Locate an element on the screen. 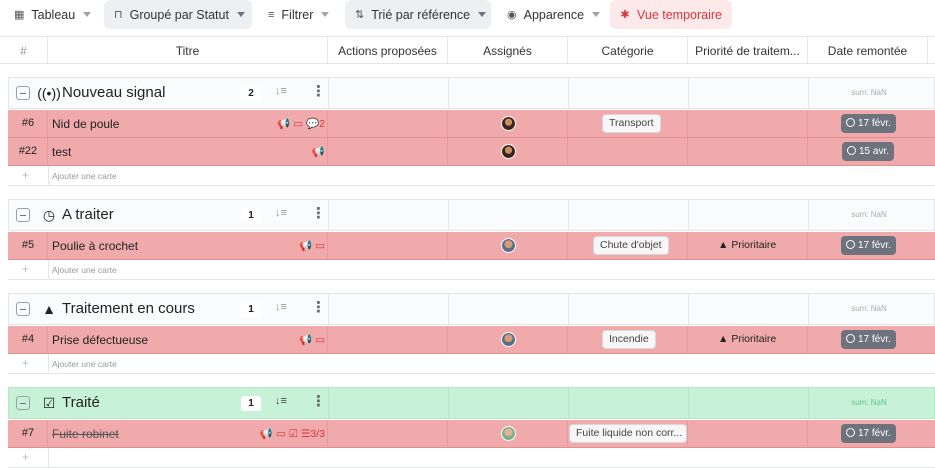 The width and height of the screenshot is (935, 468). radio-signal-icon: ((•)) is located at coordinates (49, 93).